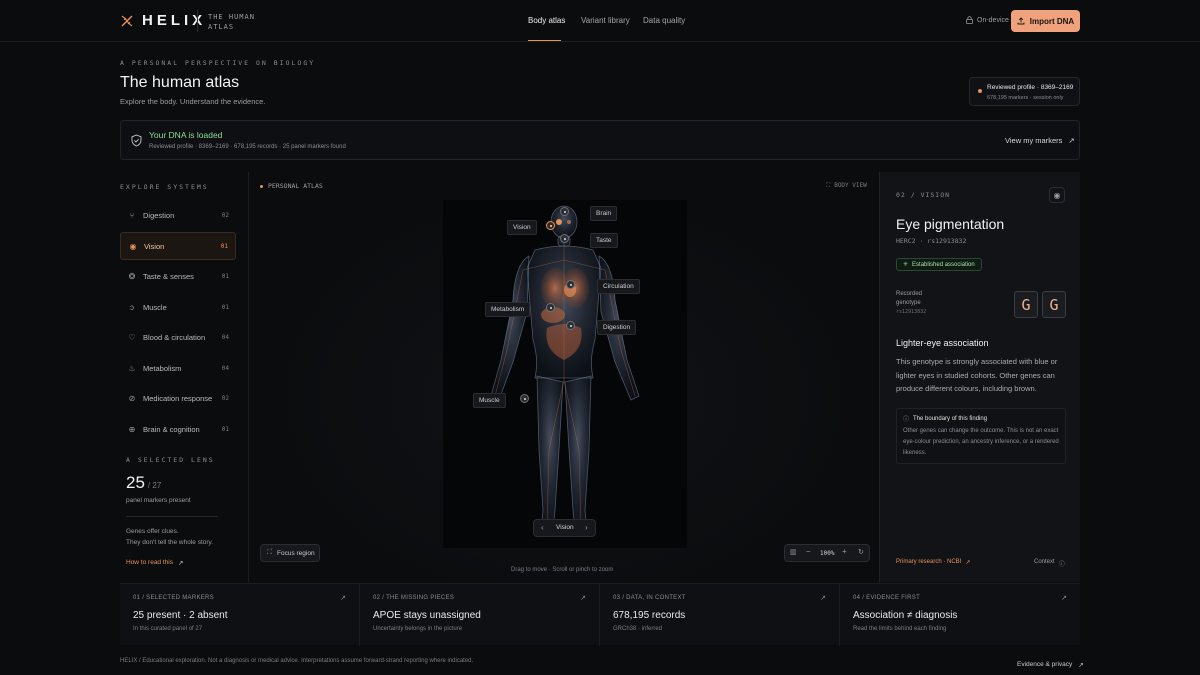  I want to click on body-view-toggle: ⛶ BODY VIEW, so click(846, 186).